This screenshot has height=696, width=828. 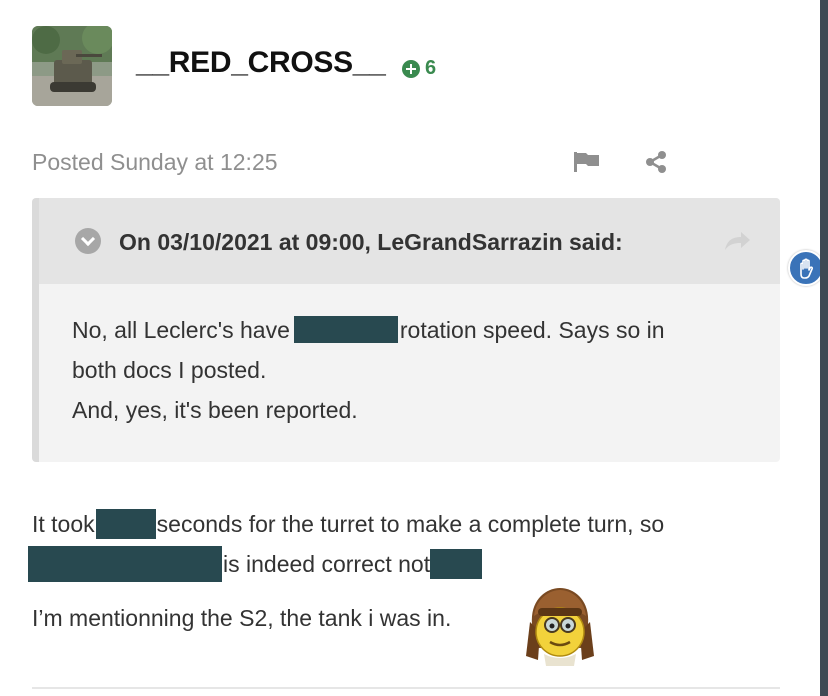 I want to click on report-flag-icon, so click(x=587, y=162).